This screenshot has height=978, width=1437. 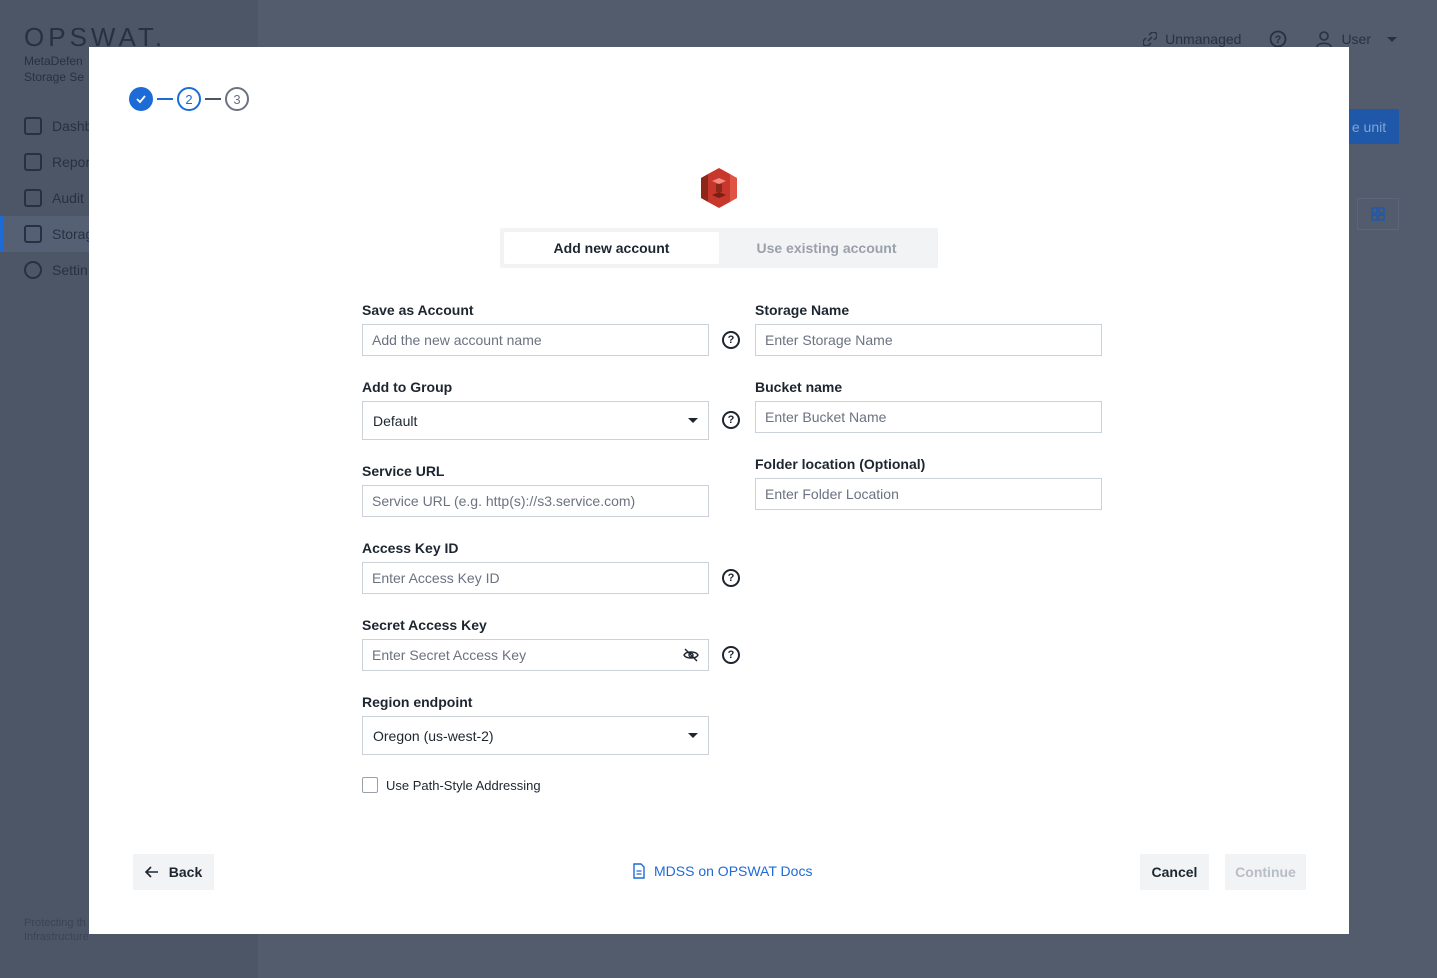 What do you see at coordinates (535, 340) in the screenshot?
I see `account-name-input: Add the new account name` at bounding box center [535, 340].